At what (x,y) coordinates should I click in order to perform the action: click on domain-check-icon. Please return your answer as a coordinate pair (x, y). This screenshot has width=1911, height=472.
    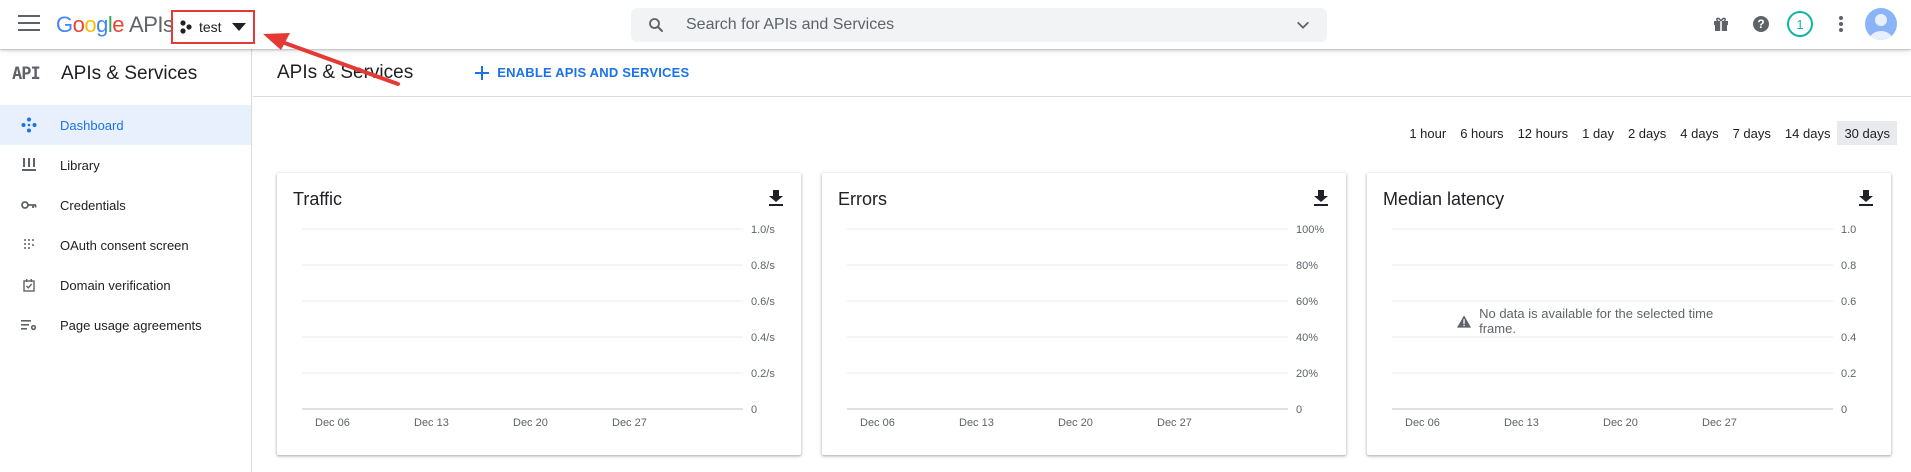
    Looking at the image, I should click on (29, 285).